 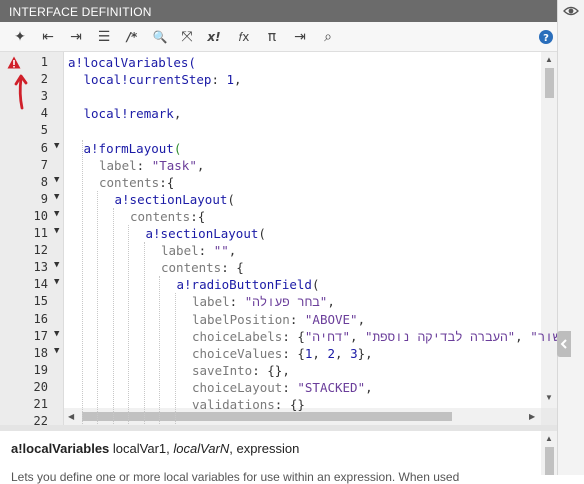 What do you see at coordinates (30, 130) in the screenshot?
I see `line-number: 5` at bounding box center [30, 130].